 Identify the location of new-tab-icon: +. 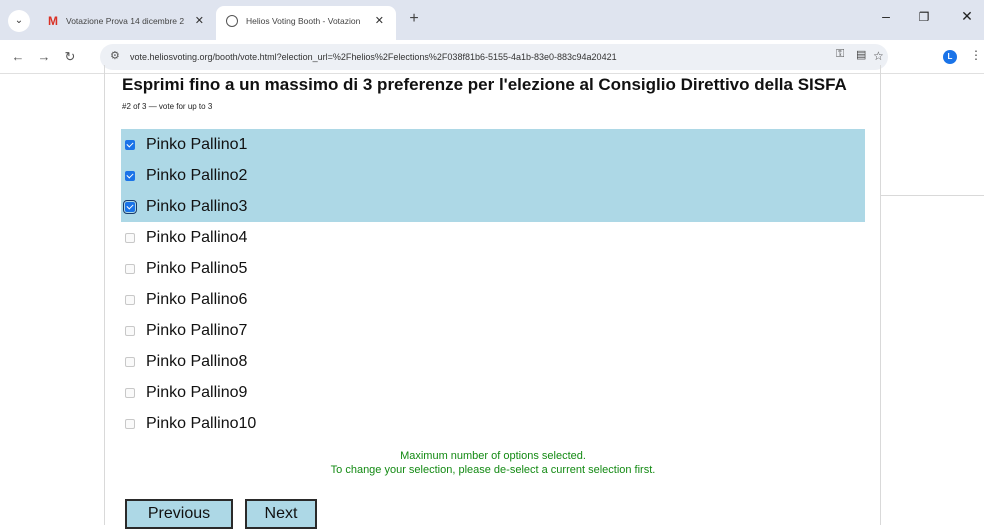
(414, 19).